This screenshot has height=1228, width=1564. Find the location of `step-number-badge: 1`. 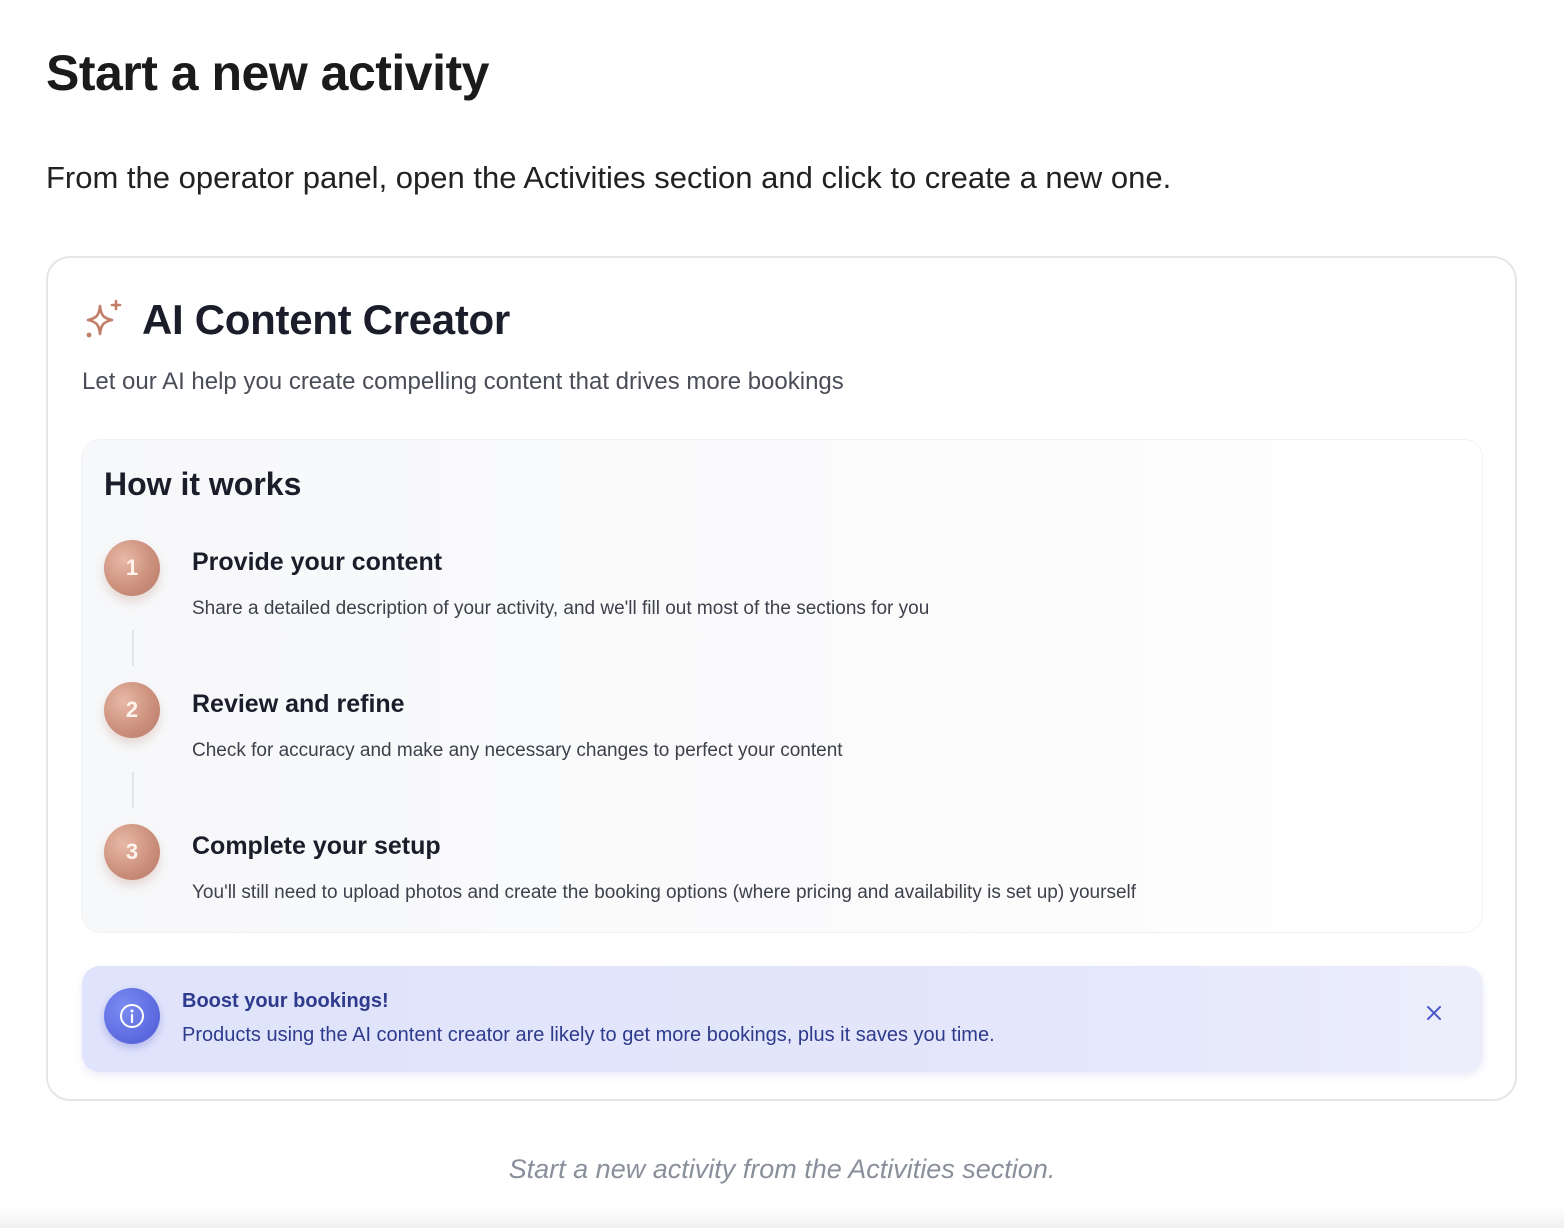

step-number-badge: 1 is located at coordinates (132, 568).